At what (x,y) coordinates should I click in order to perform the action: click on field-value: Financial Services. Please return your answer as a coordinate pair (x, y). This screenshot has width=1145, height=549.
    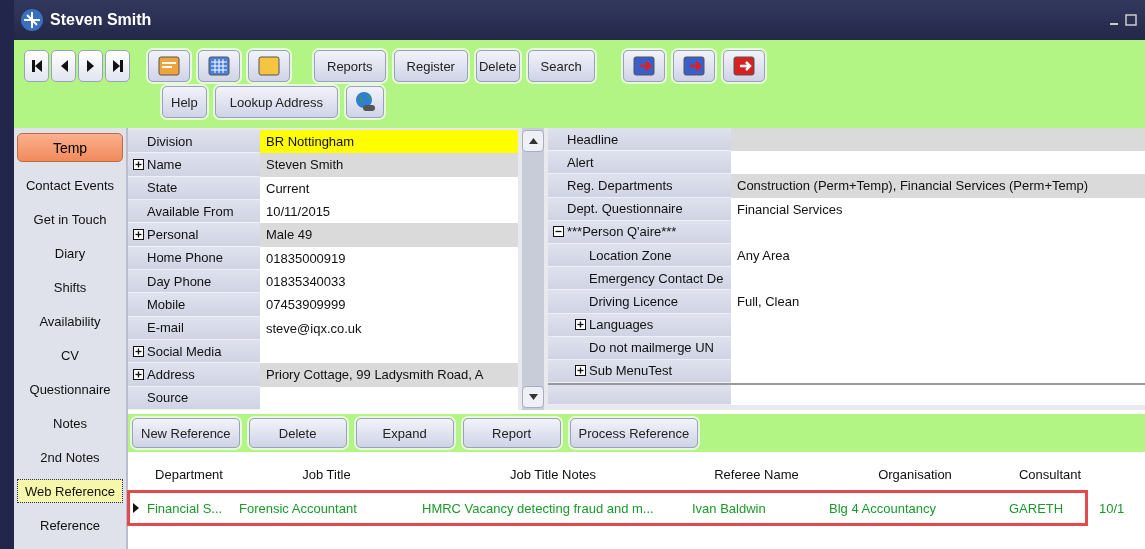
    Looking at the image, I should click on (938, 209).